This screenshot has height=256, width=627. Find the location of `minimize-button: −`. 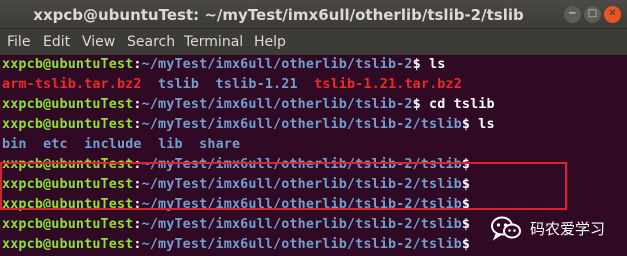

minimize-button: − is located at coordinates (572, 14).